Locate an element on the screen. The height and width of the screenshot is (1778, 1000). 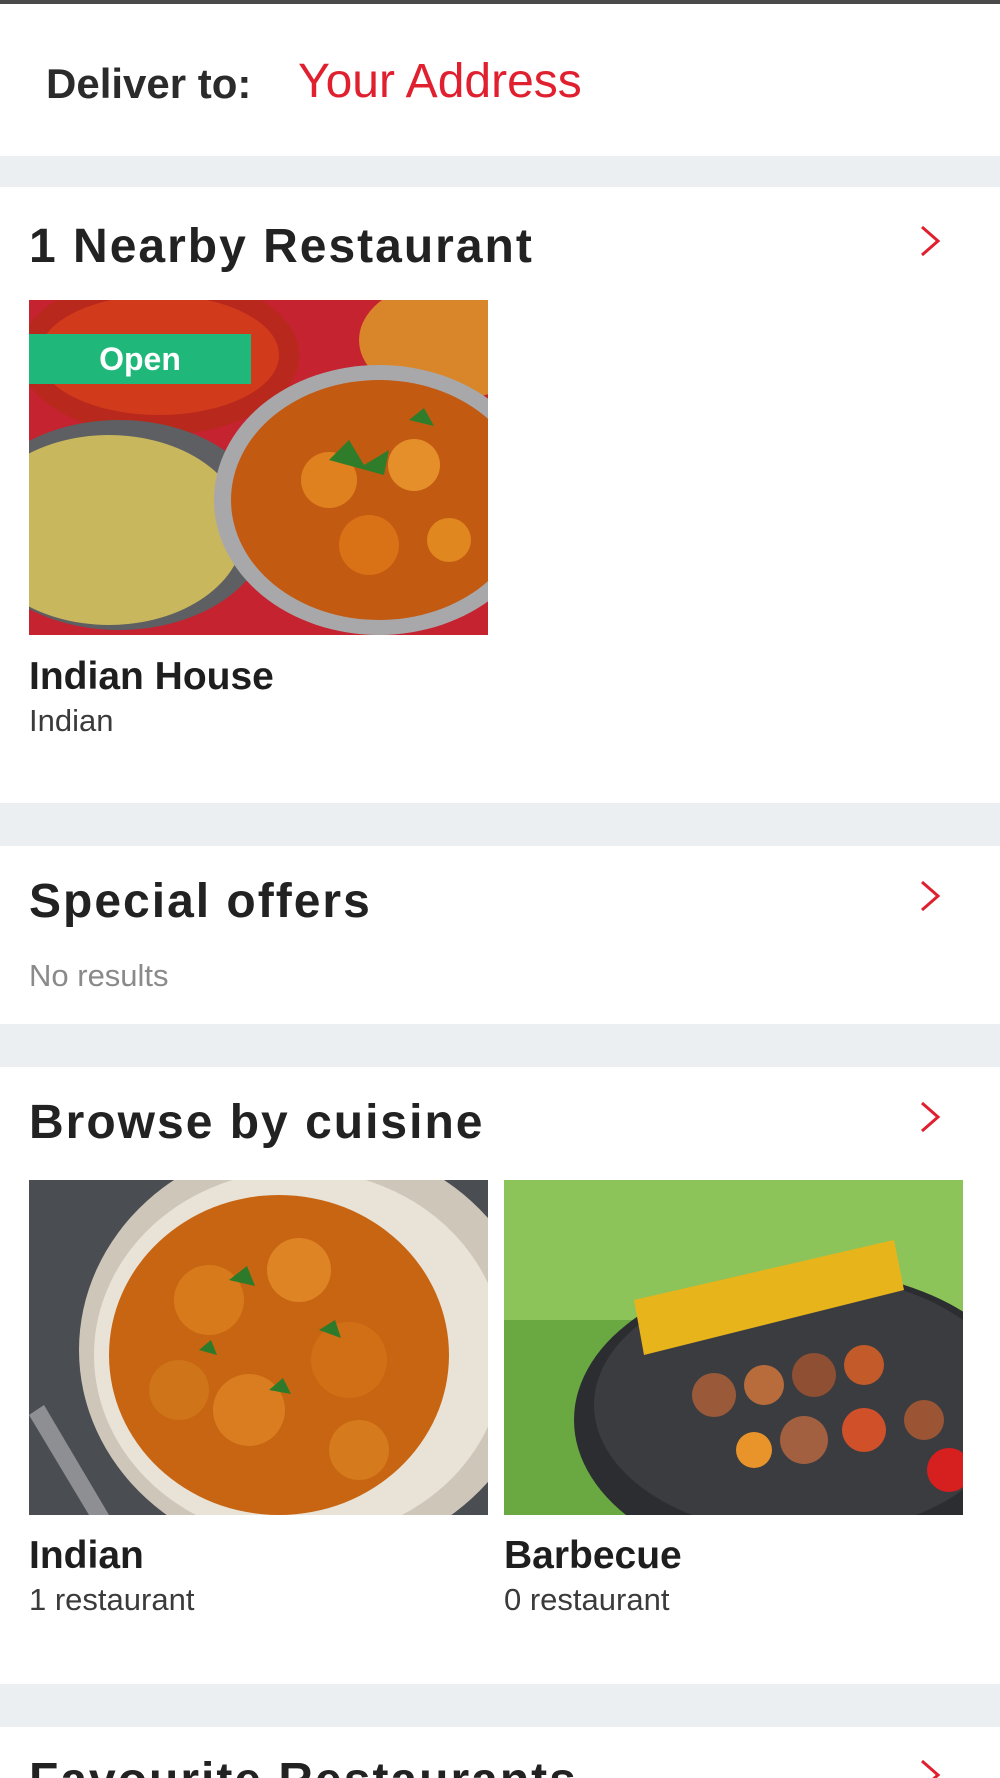
special-offers-section: Special offers No results is located at coordinates (500, 935).